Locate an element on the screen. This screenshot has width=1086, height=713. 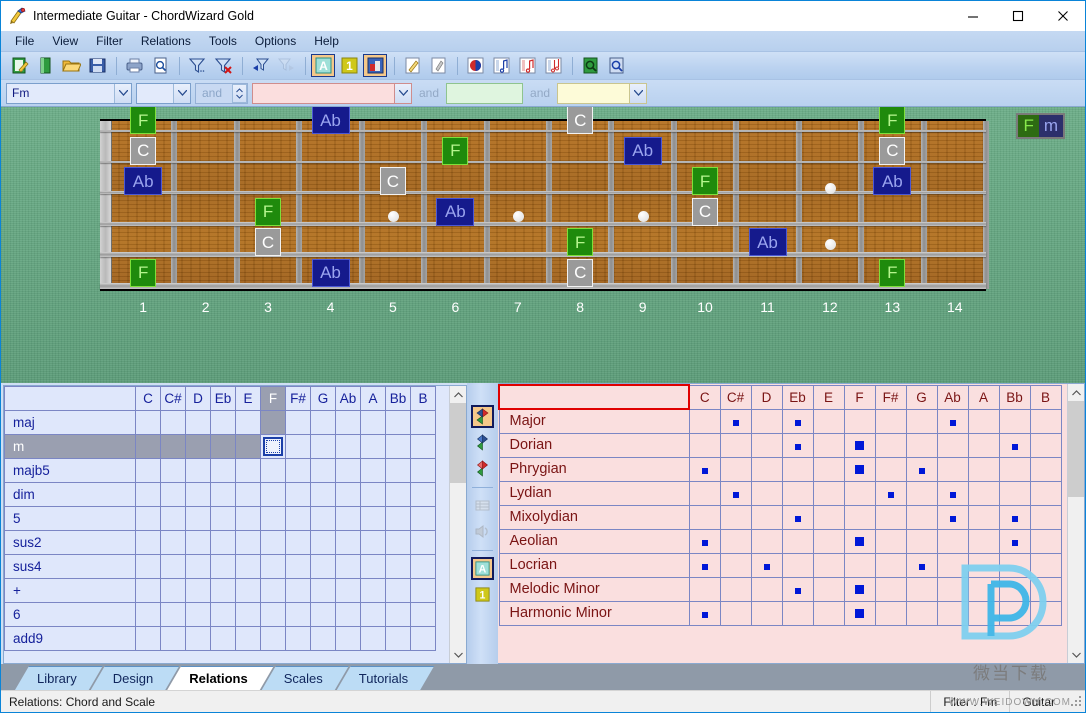
scale-cell-Locrian-C# is located at coordinates (735, 565).